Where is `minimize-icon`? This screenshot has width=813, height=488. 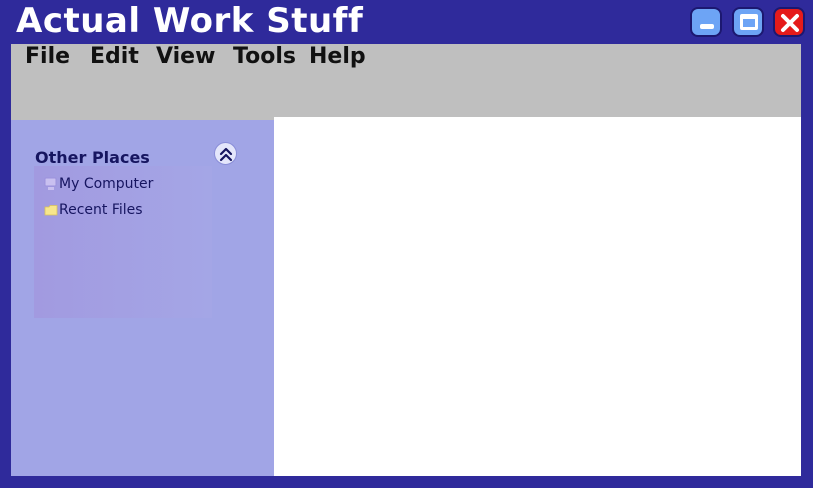 minimize-icon is located at coordinates (707, 26).